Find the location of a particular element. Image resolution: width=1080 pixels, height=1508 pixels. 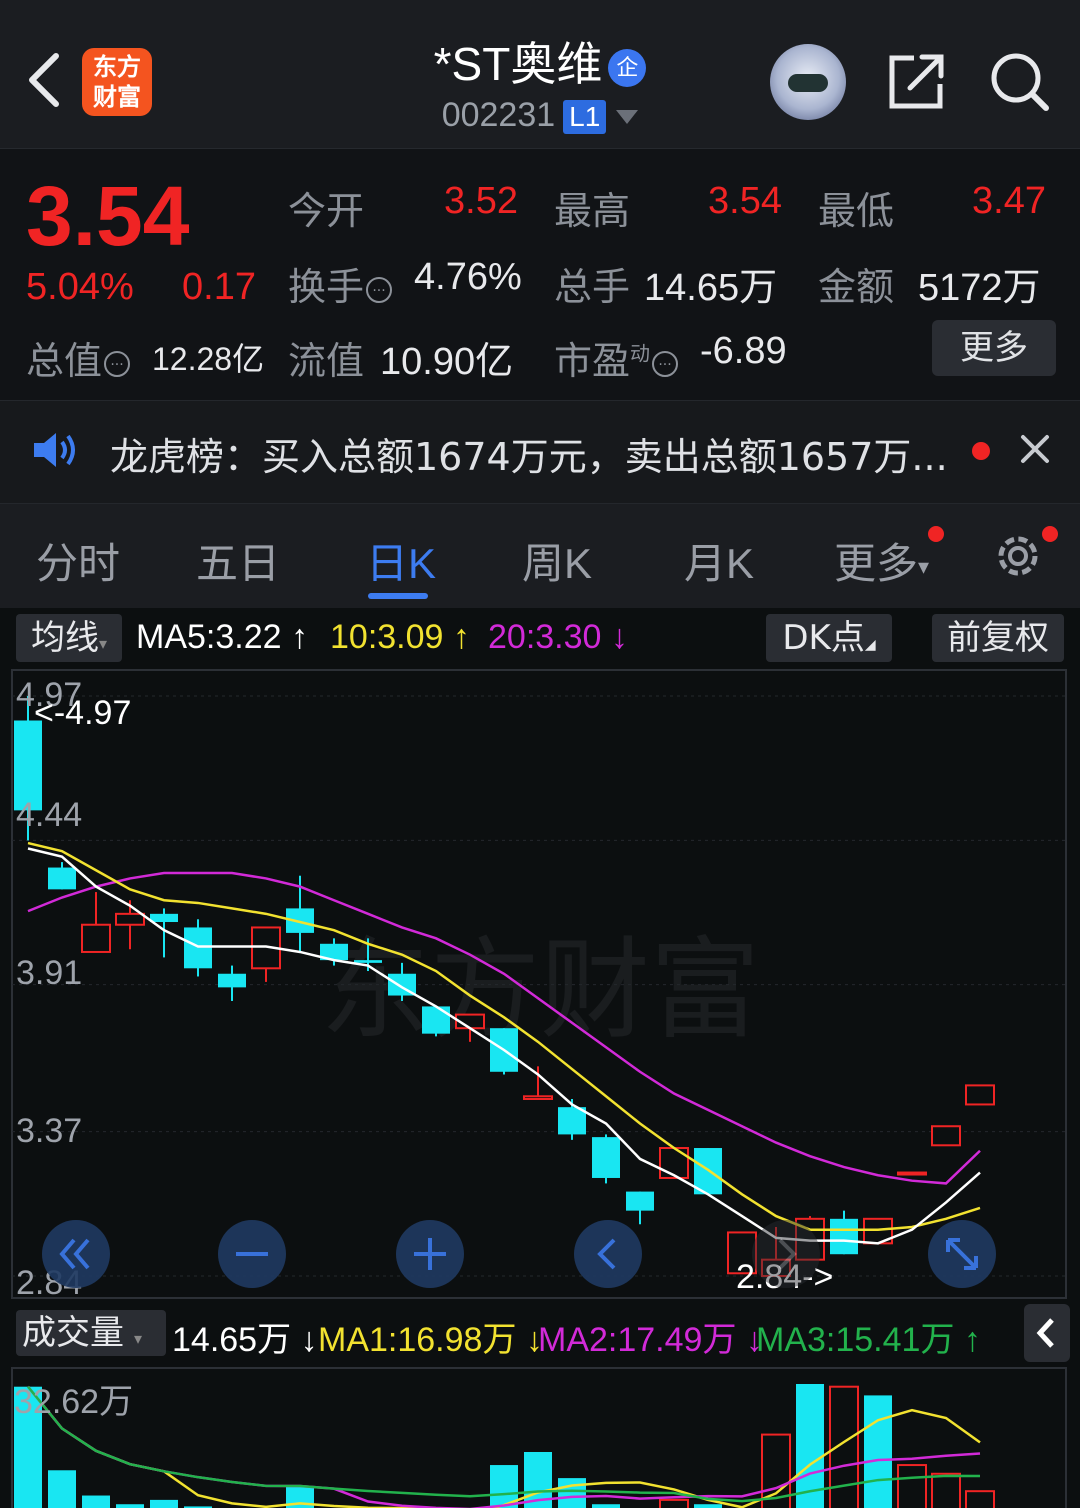

assistant-robot-icon is located at coordinates (808, 82).